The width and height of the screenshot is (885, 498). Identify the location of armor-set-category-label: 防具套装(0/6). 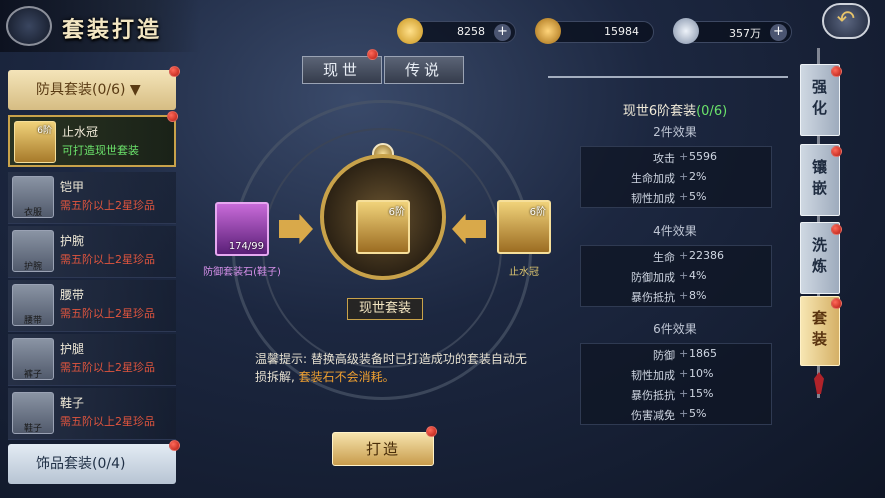
(81, 90).